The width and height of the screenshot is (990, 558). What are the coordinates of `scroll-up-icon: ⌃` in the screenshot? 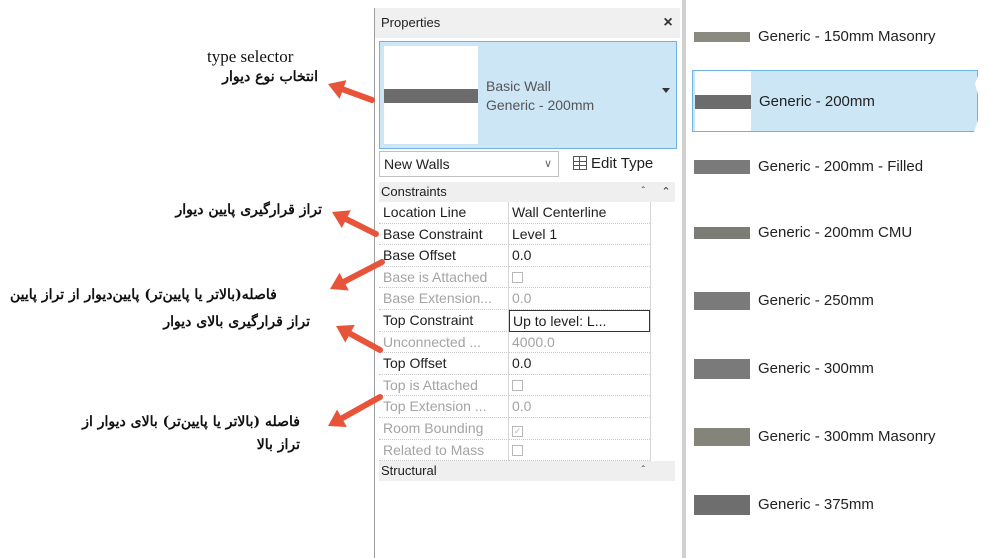 It's located at (666, 192).